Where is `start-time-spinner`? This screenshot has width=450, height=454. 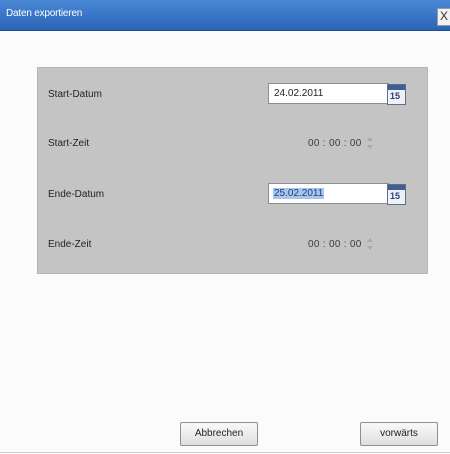 start-time-spinner is located at coordinates (370, 143).